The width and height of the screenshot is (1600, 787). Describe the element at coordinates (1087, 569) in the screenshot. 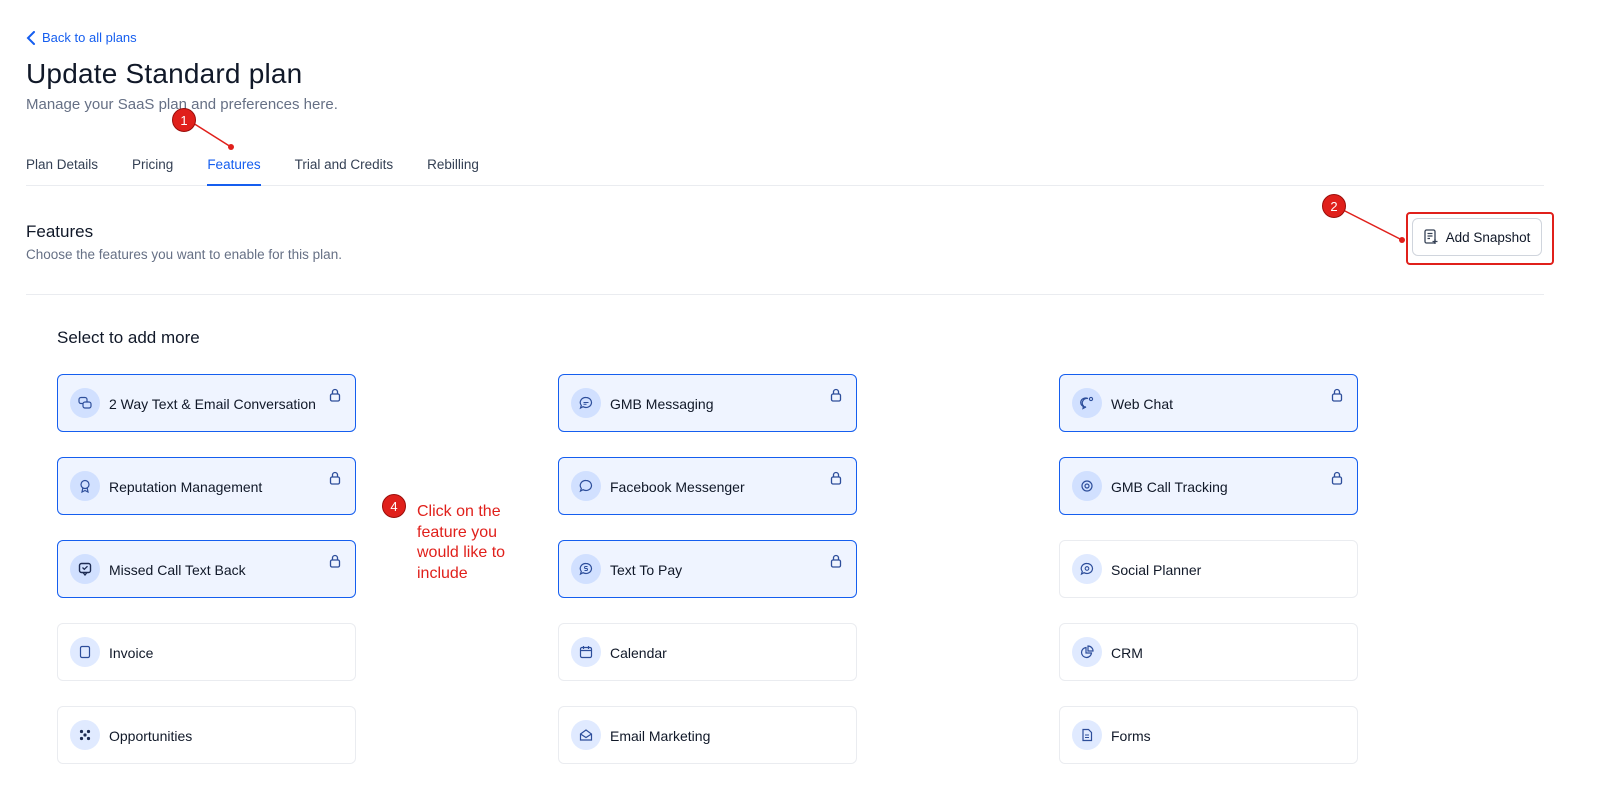

I see `social-icon` at that location.